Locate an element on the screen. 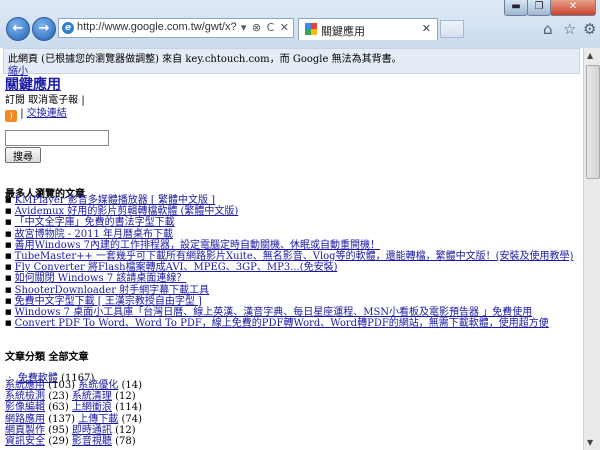 The image size is (600, 450). rss-row: ) | 交換連結 is located at coordinates (36, 113).